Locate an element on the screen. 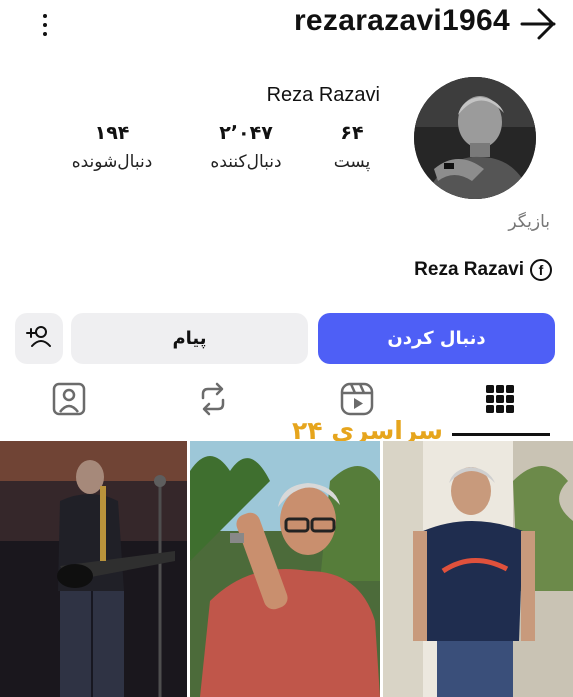 The width and height of the screenshot is (573, 697). reels-icon is located at coordinates (357, 401).